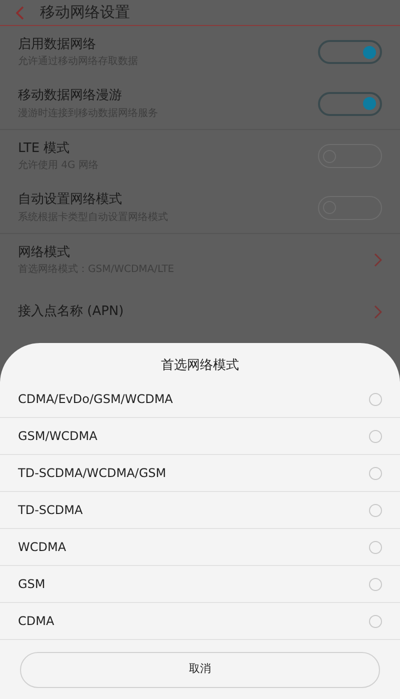 The height and width of the screenshot is (699, 400). Describe the element at coordinates (70, 96) in the screenshot. I see `setting-title: 移动数据网络漫游` at that location.